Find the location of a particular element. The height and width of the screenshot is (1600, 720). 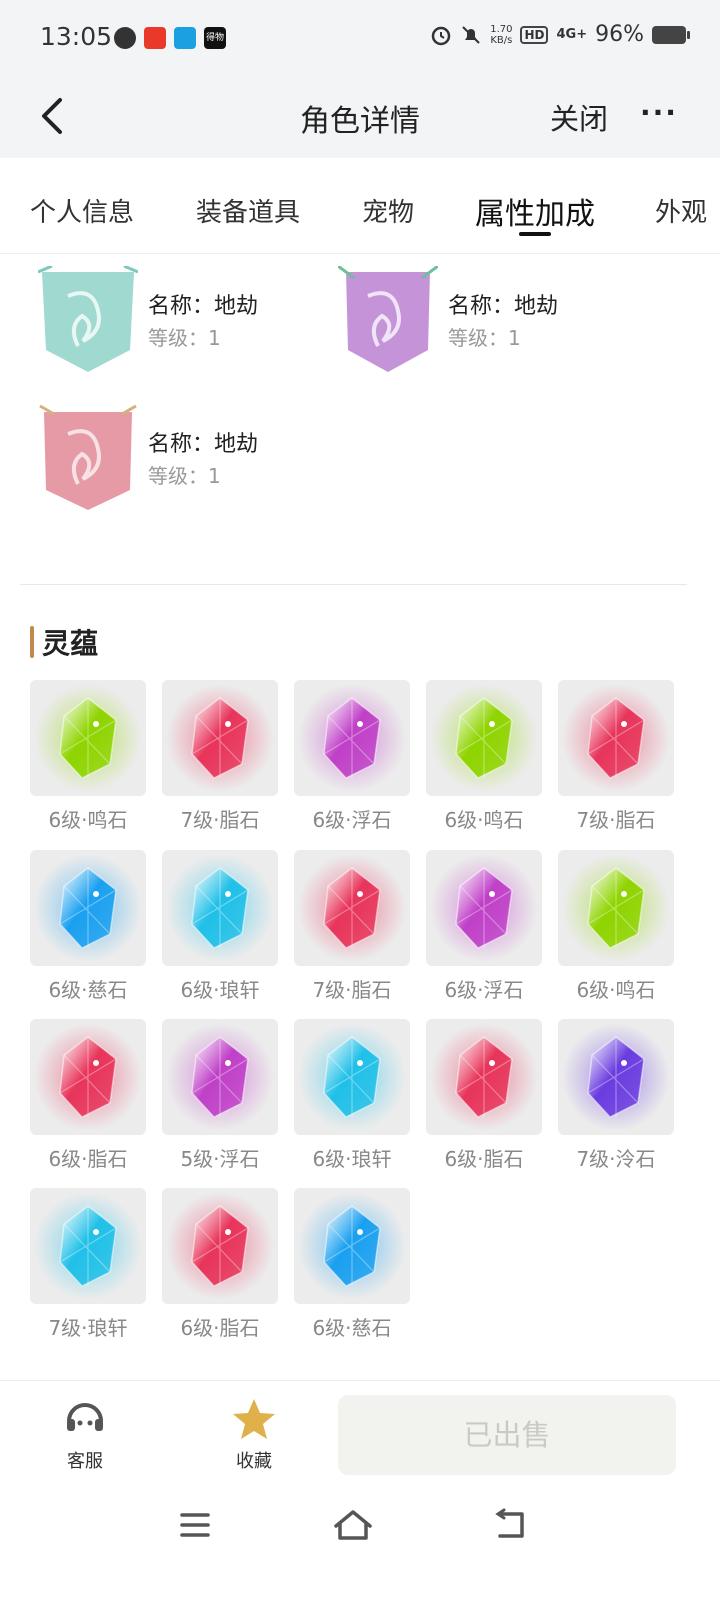

network-speed: 1.70 KB/s is located at coordinates (501, 34).